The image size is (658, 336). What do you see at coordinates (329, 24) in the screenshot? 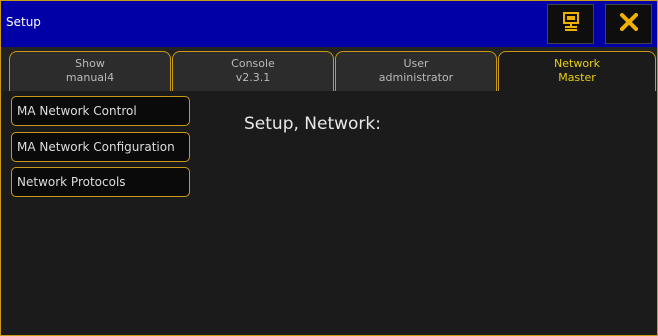
I see `title-bar: Setup` at bounding box center [329, 24].